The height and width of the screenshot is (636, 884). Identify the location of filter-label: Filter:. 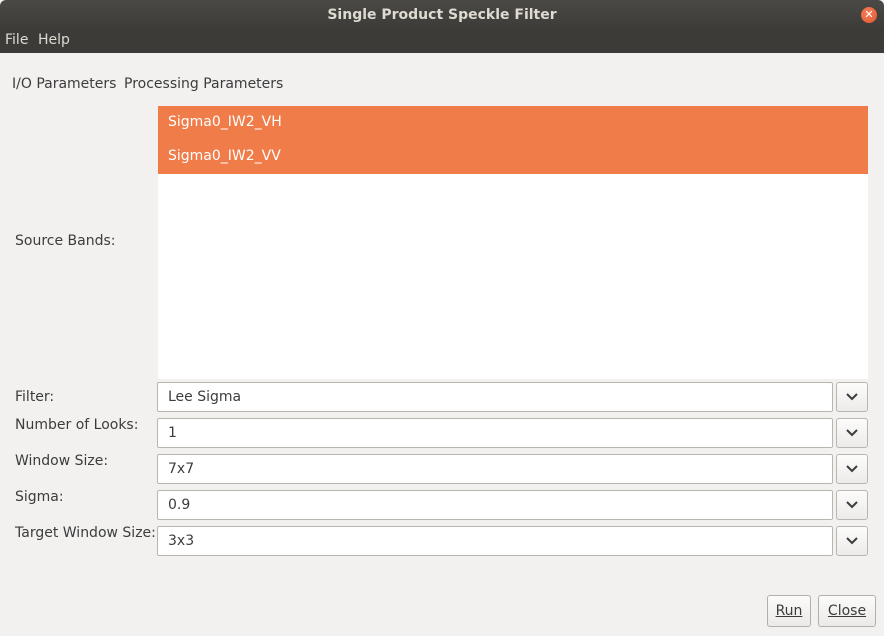
(35, 397).